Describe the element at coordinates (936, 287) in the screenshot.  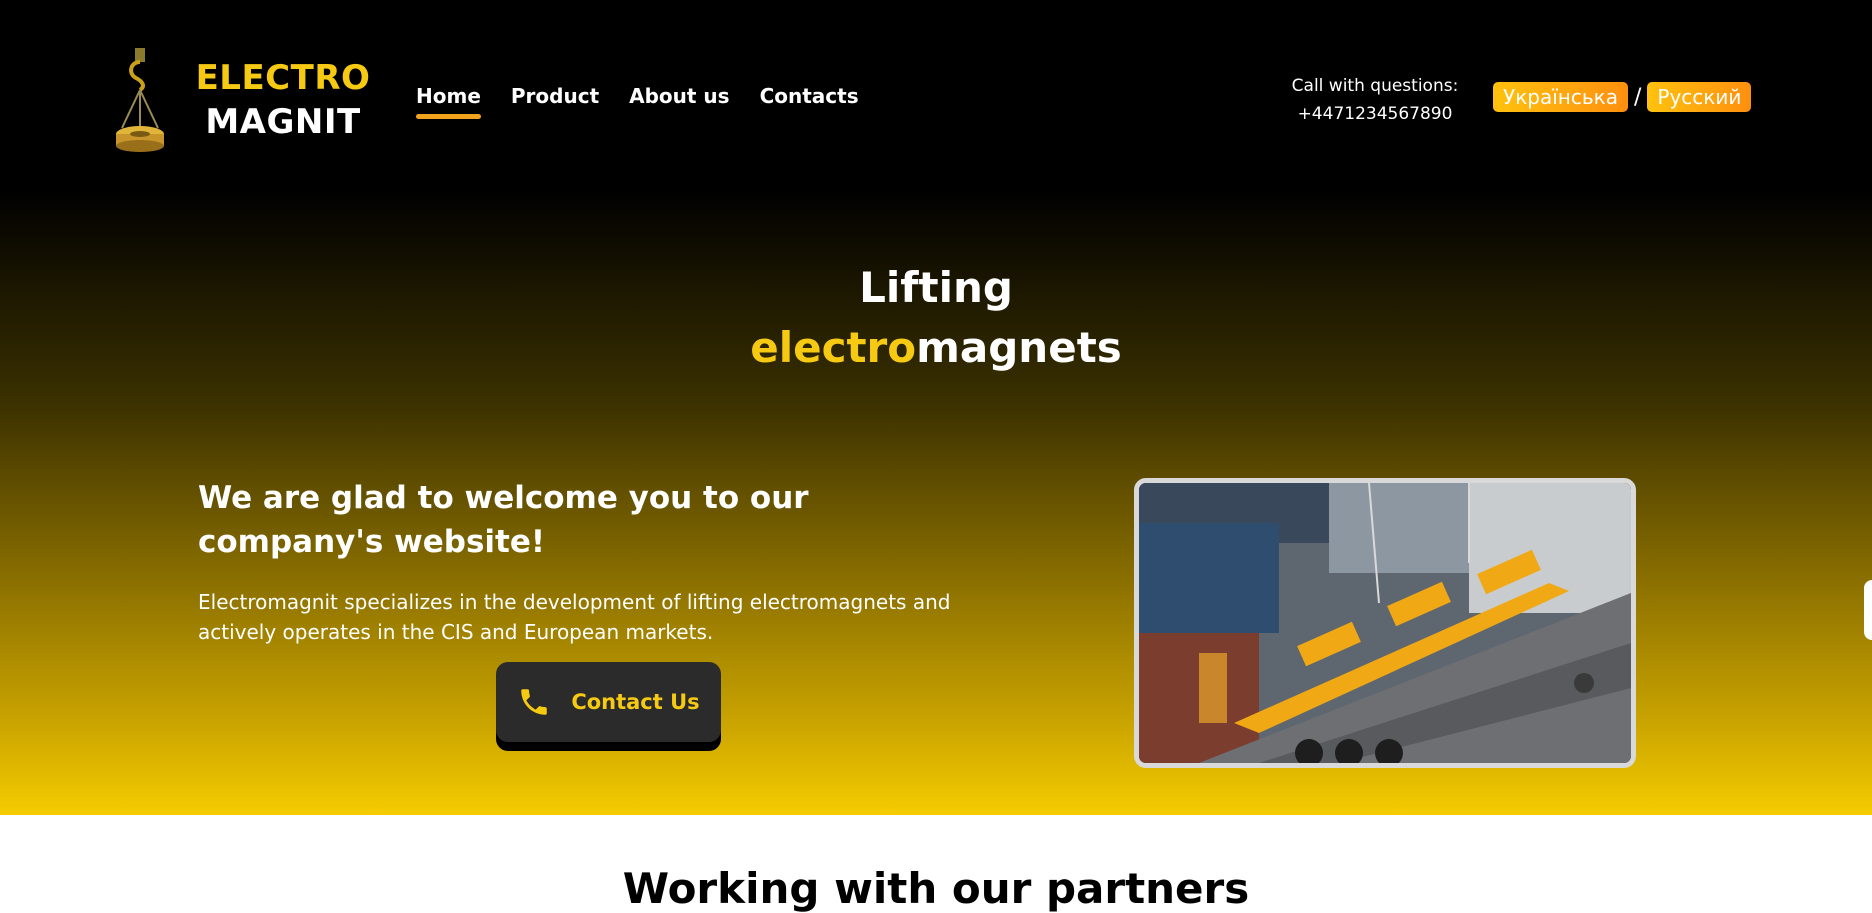
I see `hero-title-line1: Lifting` at that location.